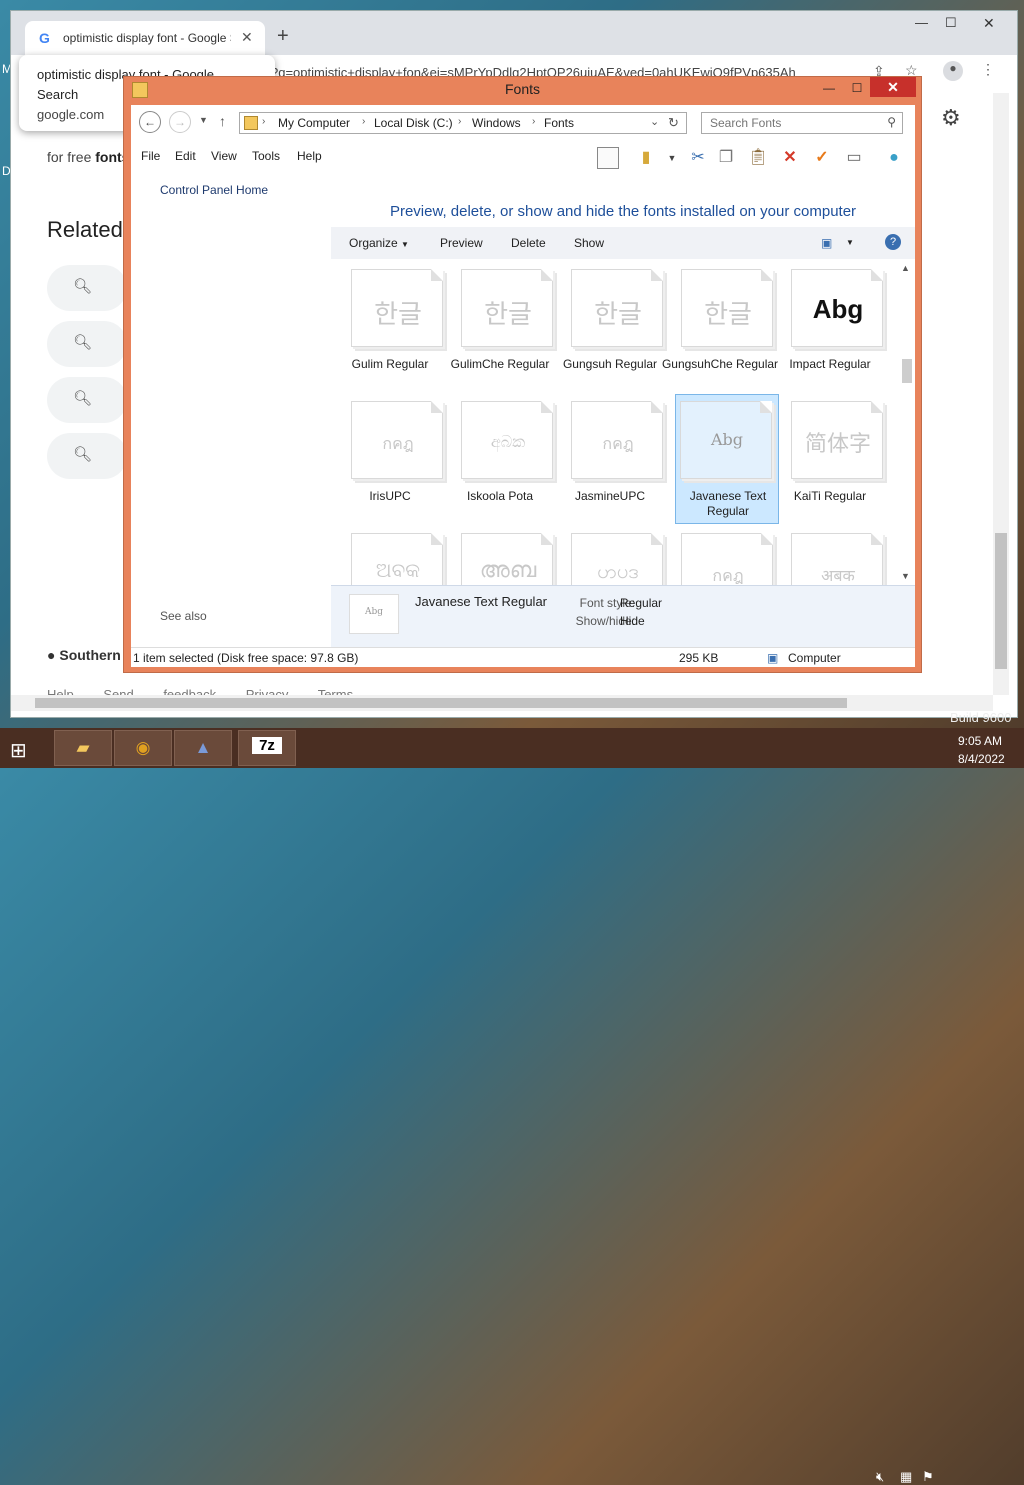  Describe the element at coordinates (989, 23) in the screenshot. I see `close-icon: ✕` at that location.